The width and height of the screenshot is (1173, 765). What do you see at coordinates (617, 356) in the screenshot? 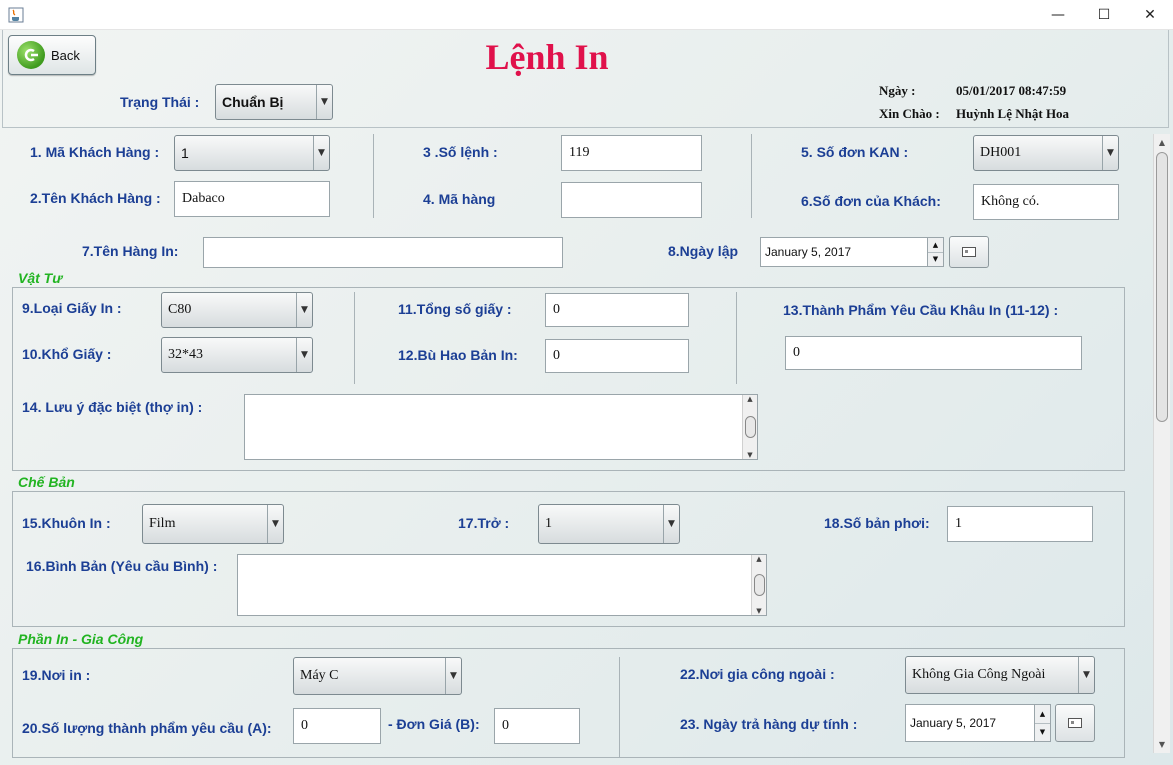
I see `bu-hao-field: 0` at bounding box center [617, 356].